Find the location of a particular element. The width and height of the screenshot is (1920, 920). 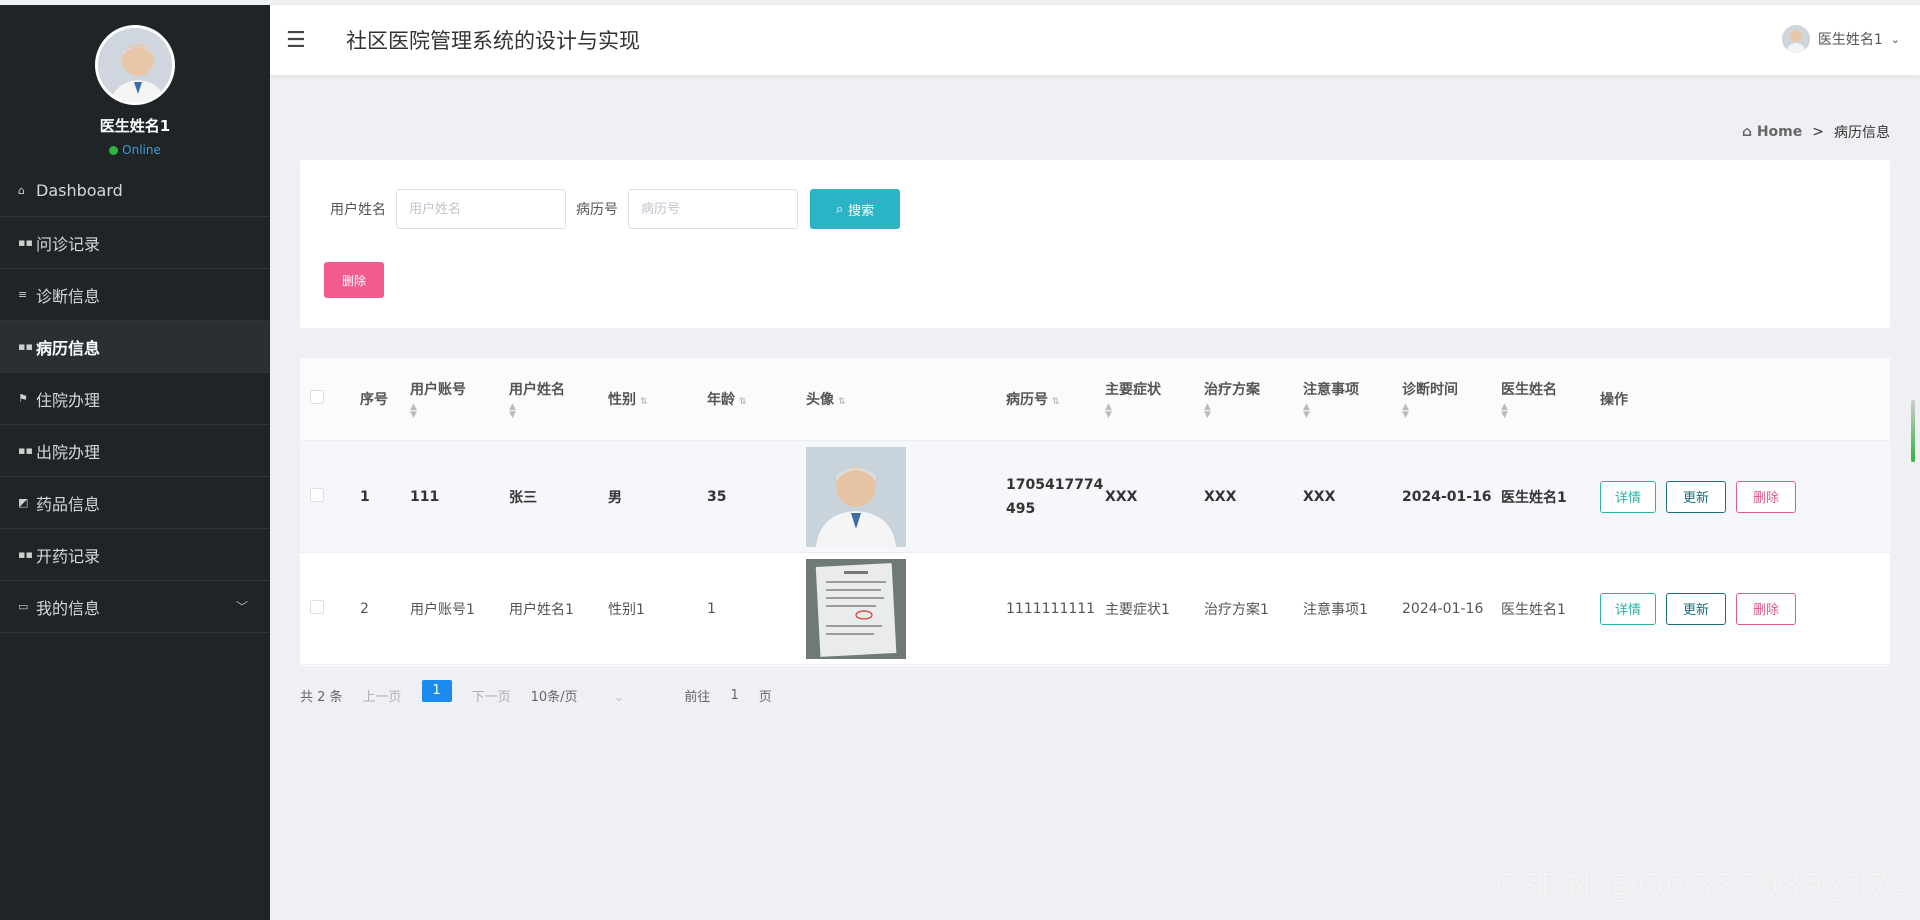

breadcrumb-home: ⌂ Home is located at coordinates (1772, 132).